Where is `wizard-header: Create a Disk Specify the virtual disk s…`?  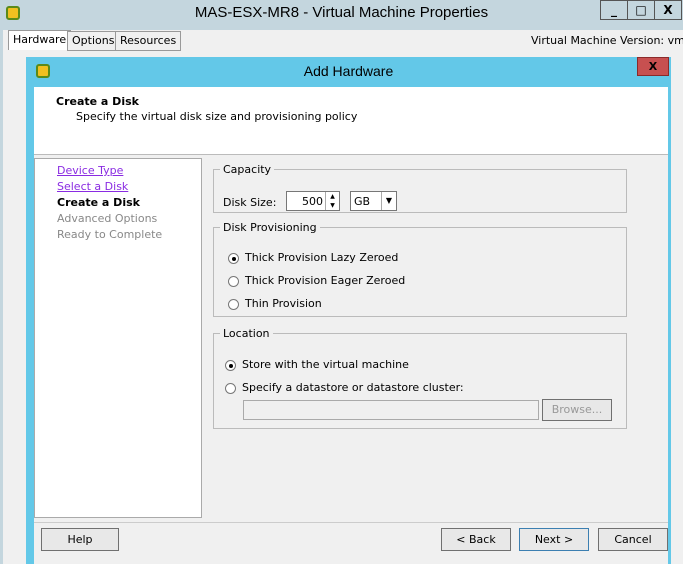 wizard-header: Create a Disk Specify the virtual disk s… is located at coordinates (351, 121).